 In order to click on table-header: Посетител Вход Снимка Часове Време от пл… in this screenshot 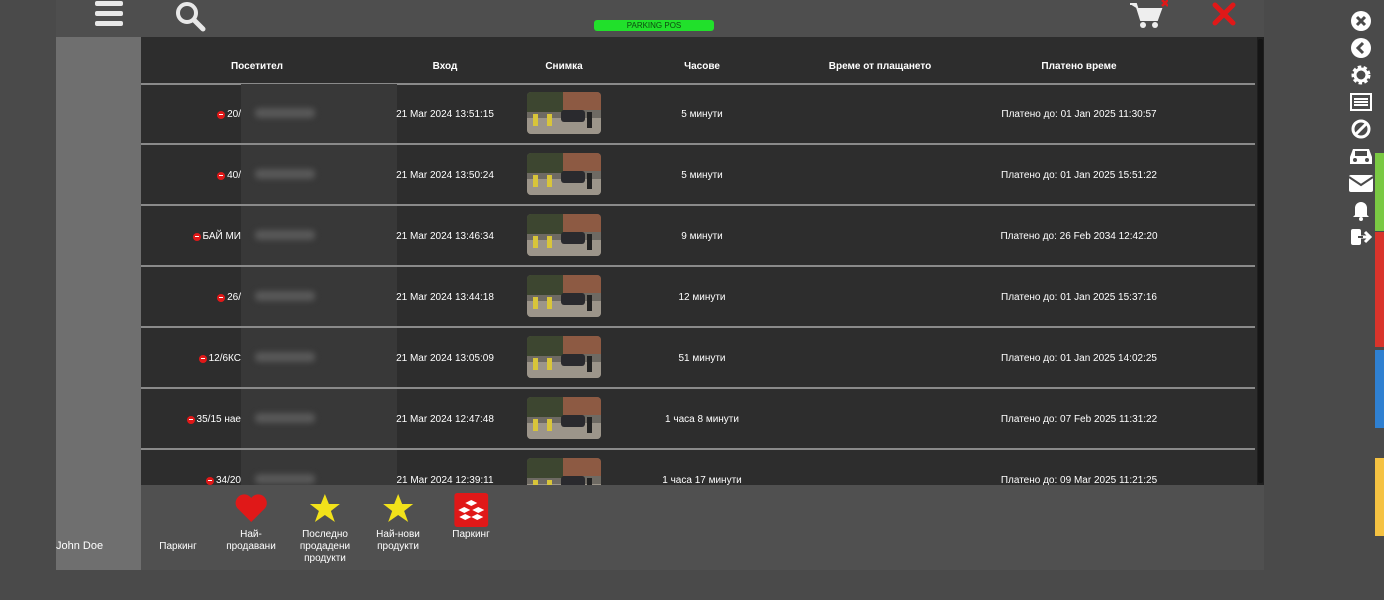, I will do `click(698, 61)`.